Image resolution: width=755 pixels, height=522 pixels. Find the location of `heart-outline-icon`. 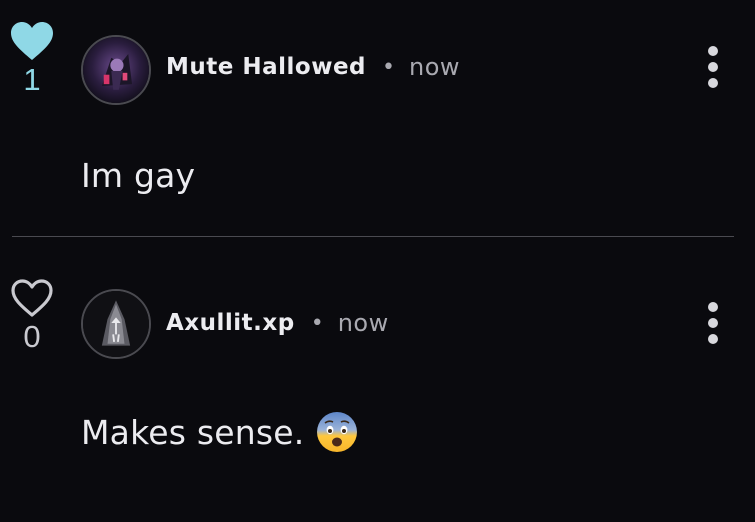

heart-outline-icon is located at coordinates (32, 298).